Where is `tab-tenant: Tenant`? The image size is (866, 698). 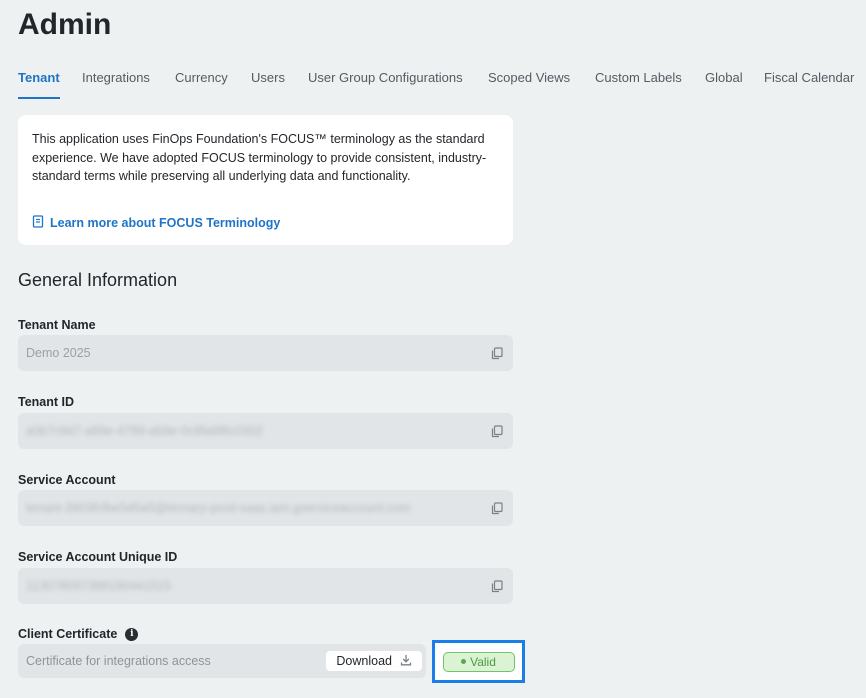 tab-tenant: Tenant is located at coordinates (39, 84).